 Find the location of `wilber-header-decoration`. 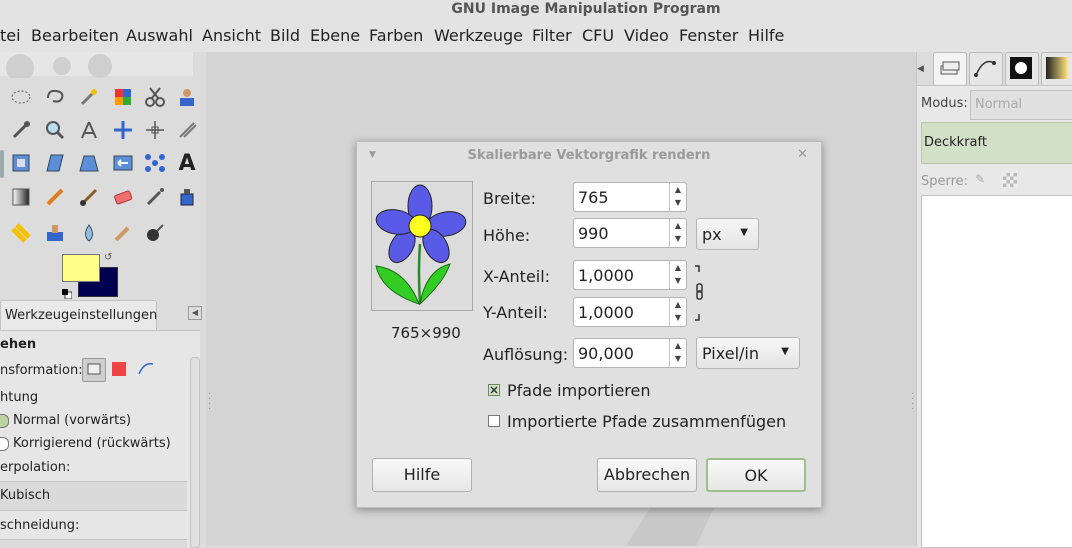

wilber-header-decoration is located at coordinates (96, 65).